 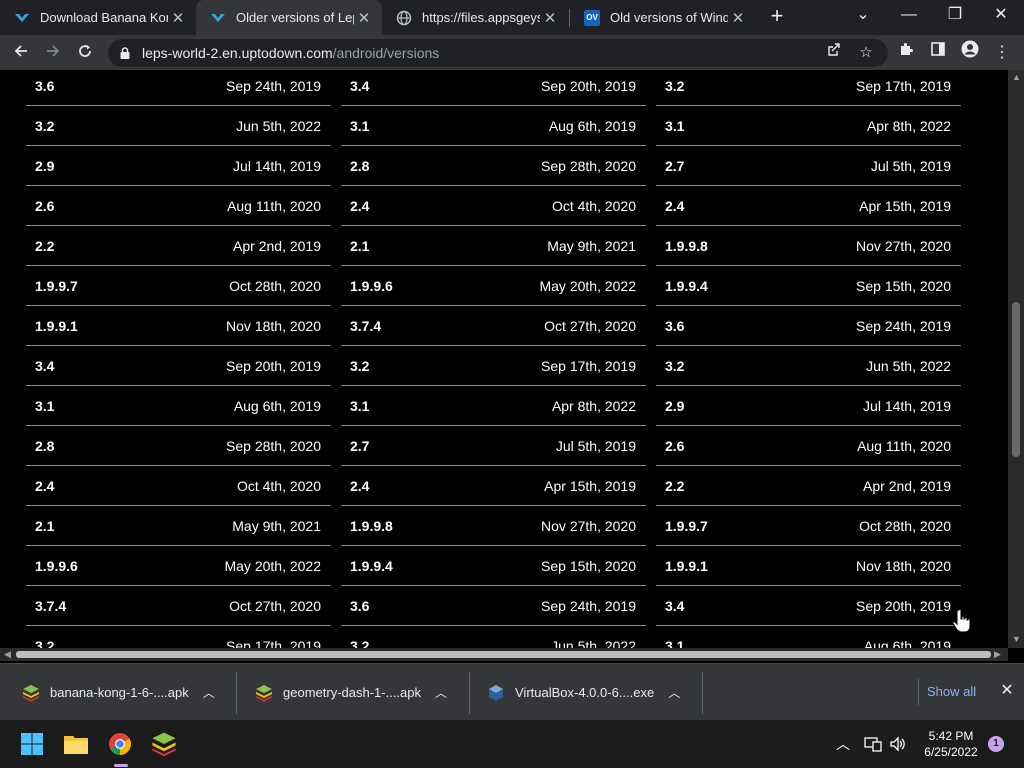 I want to click on scroll-right-arrow-icon: ▶, so click(x=997, y=654).